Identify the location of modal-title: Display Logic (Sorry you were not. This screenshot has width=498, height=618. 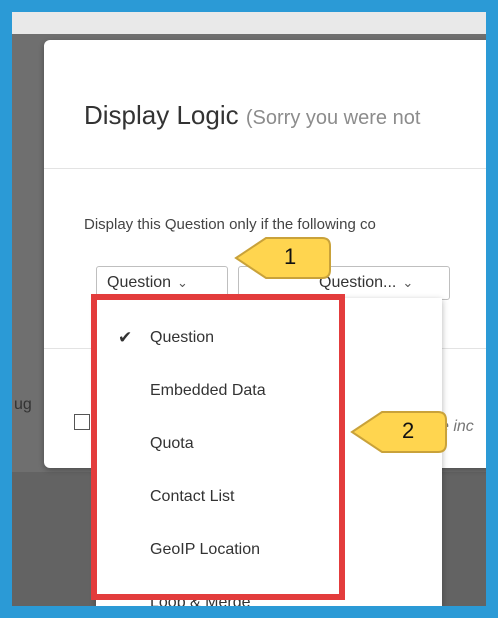
(252, 115).